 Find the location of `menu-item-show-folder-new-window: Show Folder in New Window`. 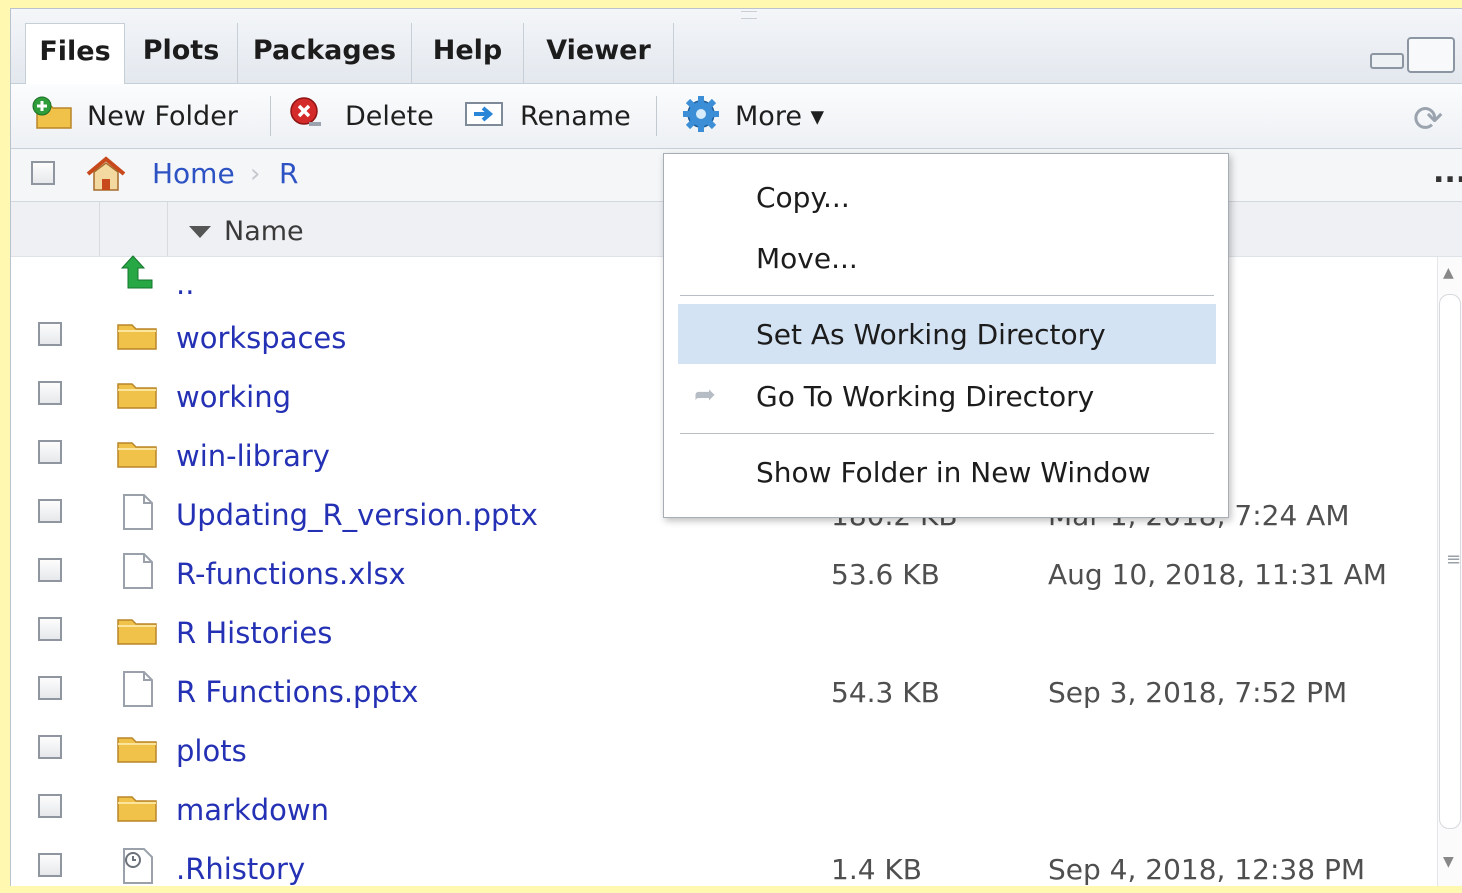

menu-item-show-folder-new-window: Show Folder in New Window is located at coordinates (946, 472).